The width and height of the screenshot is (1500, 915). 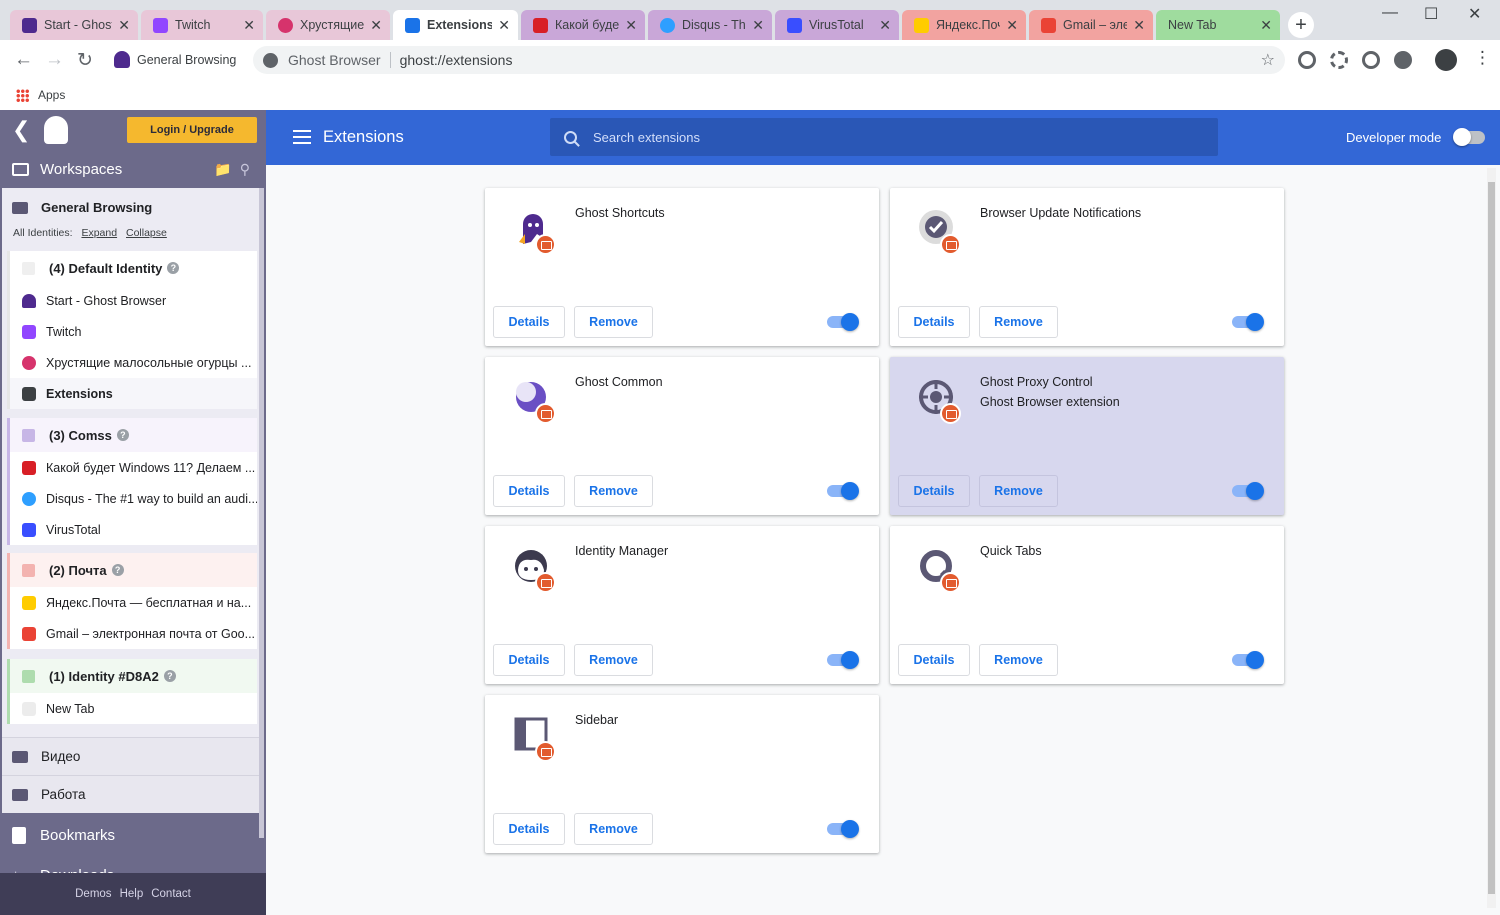 What do you see at coordinates (1218, 25) in the screenshot?
I see `browser-tab: New Tab ✕` at bounding box center [1218, 25].